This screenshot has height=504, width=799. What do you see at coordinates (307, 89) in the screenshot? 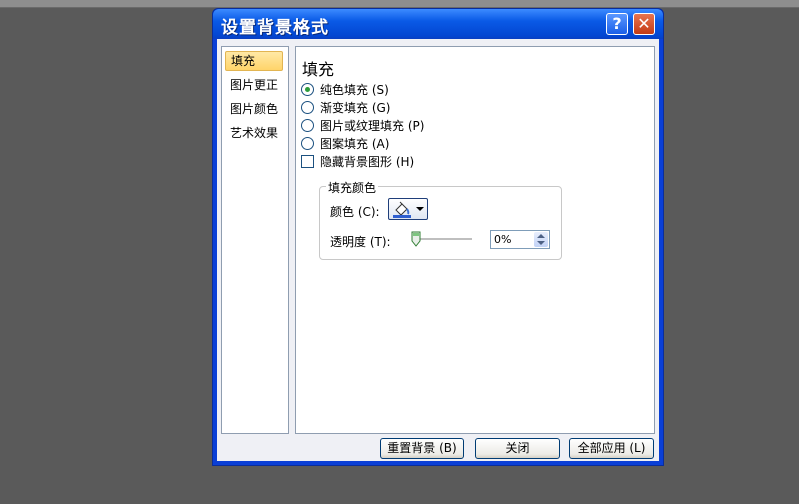
I see `radio-checked-icon` at bounding box center [307, 89].